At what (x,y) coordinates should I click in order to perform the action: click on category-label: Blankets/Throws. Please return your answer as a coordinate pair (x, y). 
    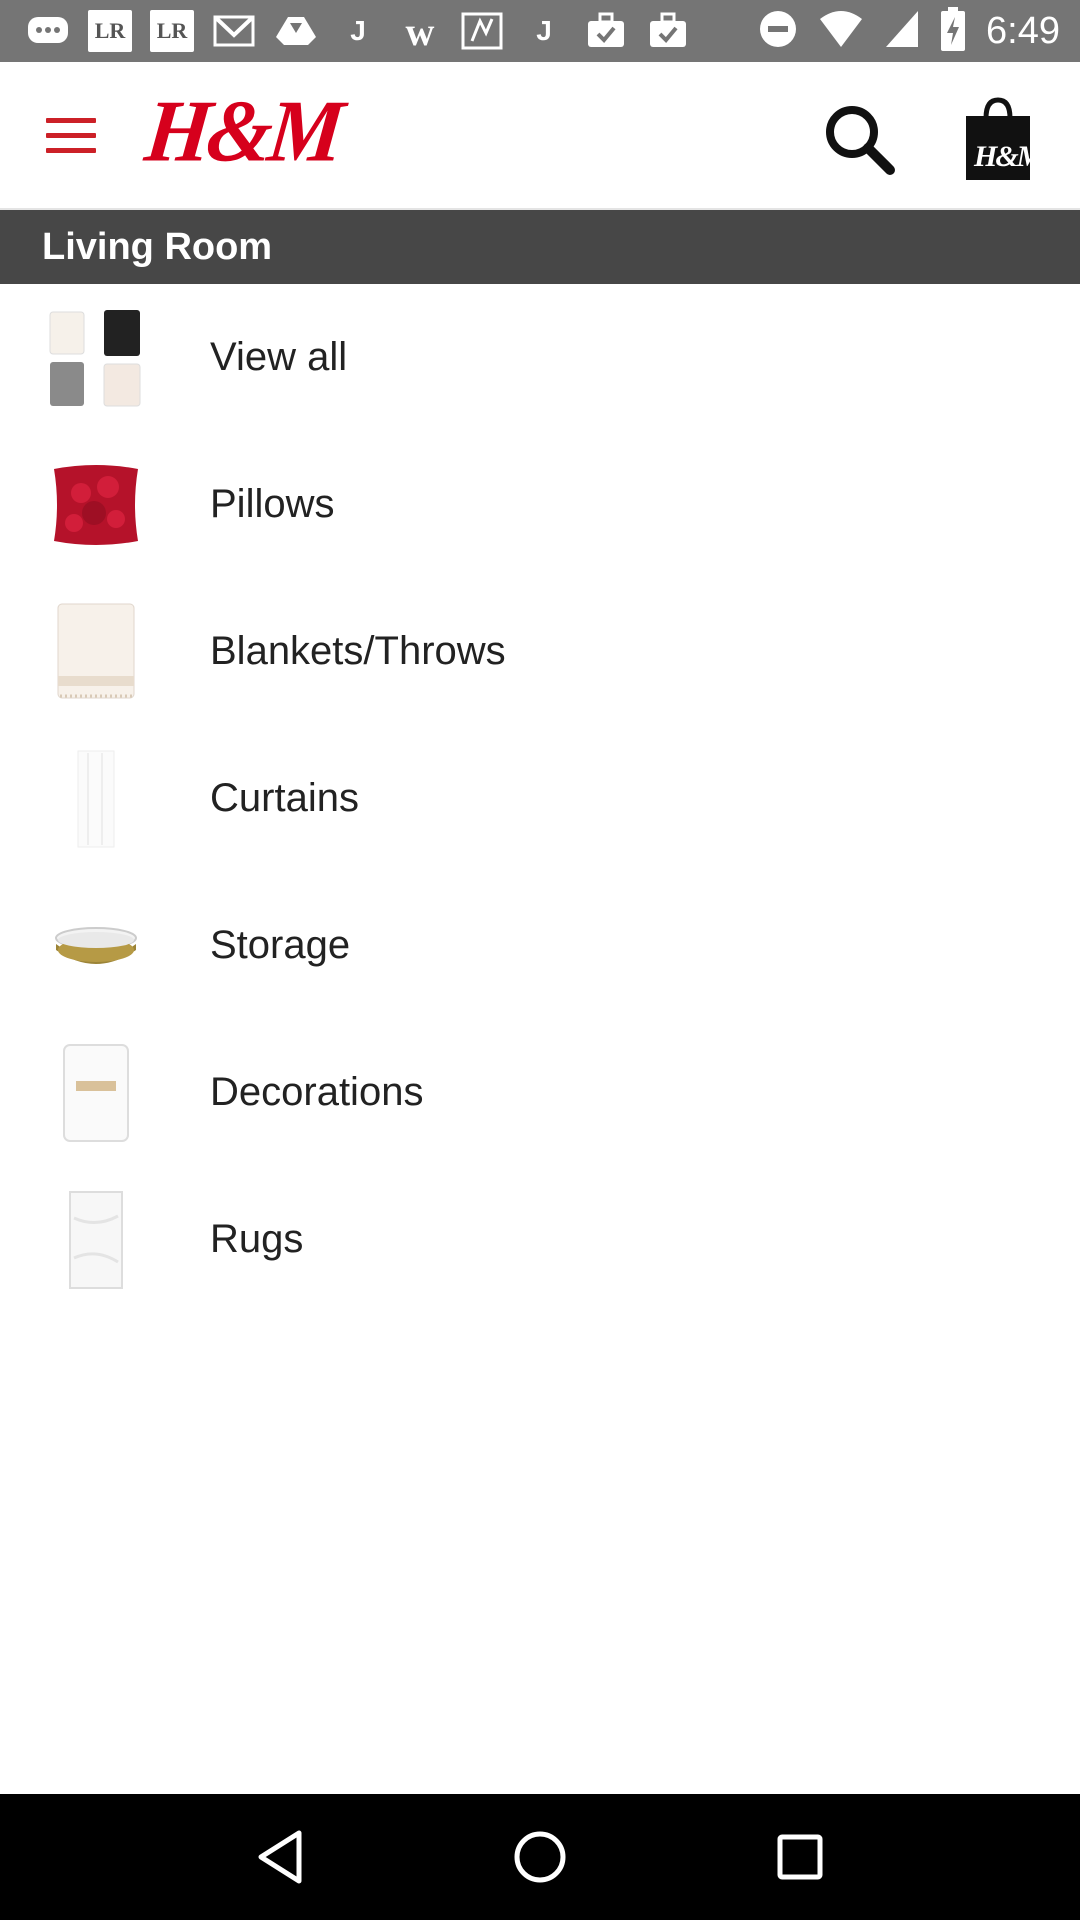
    Looking at the image, I should click on (358, 651).